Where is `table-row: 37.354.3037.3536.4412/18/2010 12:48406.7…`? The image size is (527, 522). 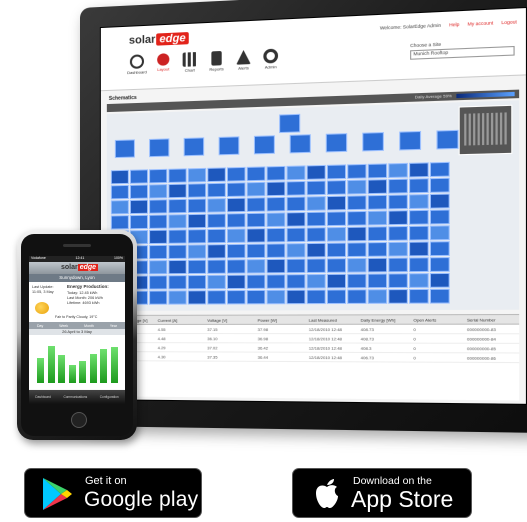 table-row: 37.354.3037.3536.4412/18/2010 12:48406.7… is located at coordinates (313, 358).